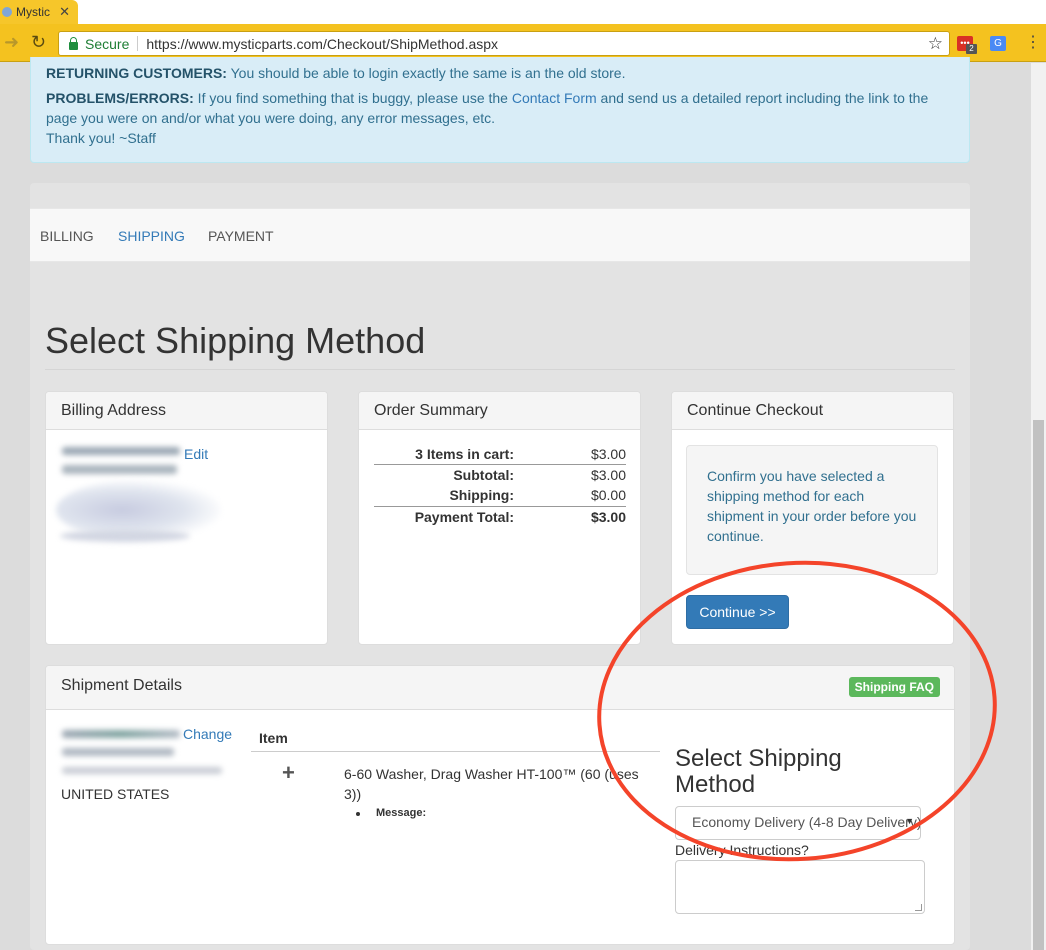 The image size is (1046, 950). I want to click on expand-item-icon: +, so click(288, 773).